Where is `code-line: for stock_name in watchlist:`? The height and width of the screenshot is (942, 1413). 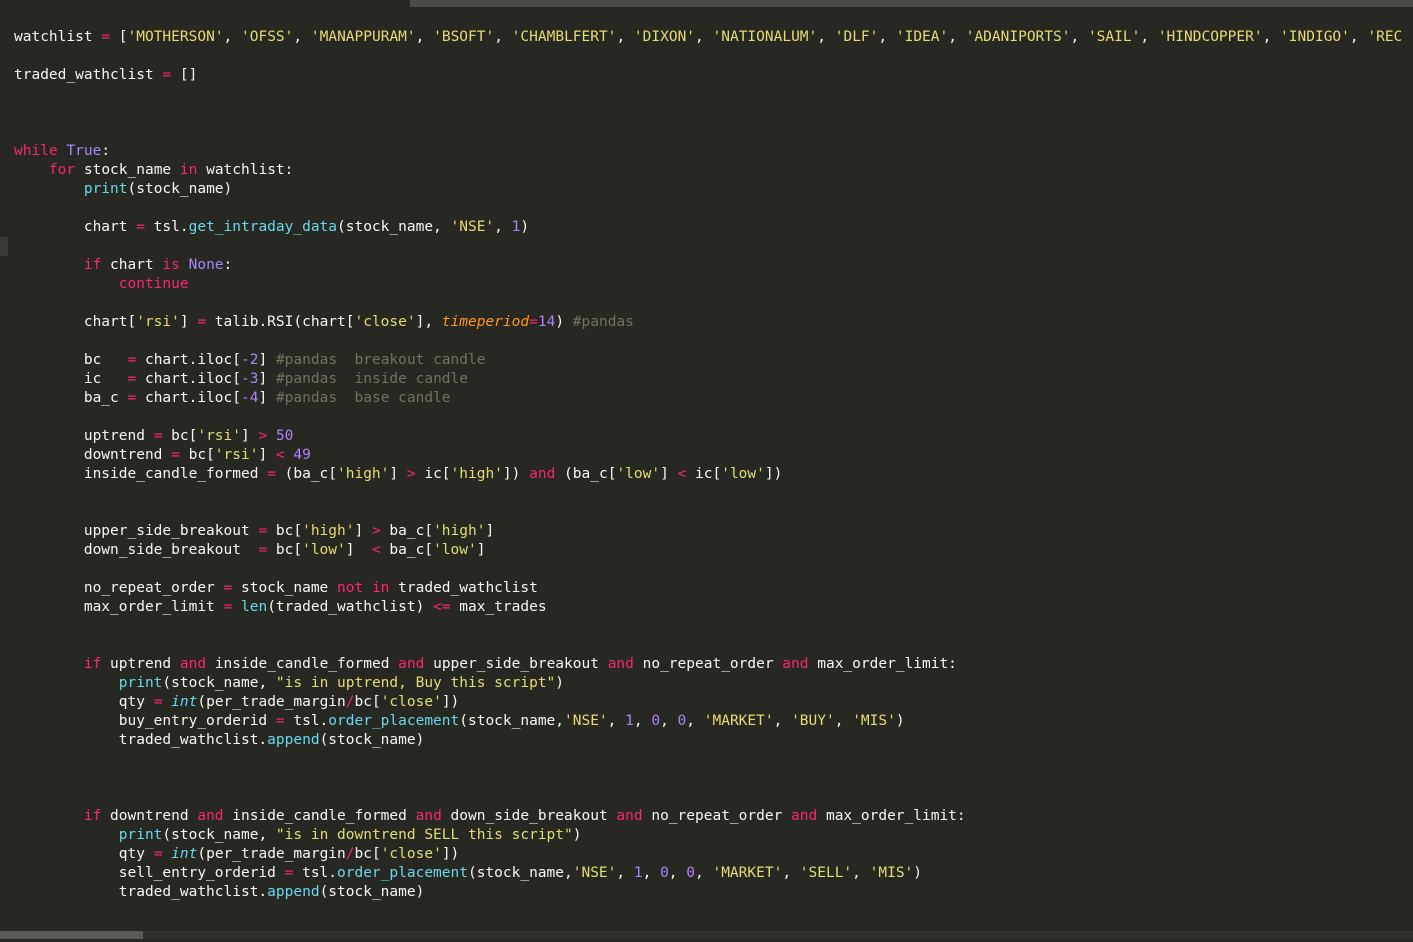 code-line: for stock_name in watchlist: is located at coordinates (708, 170).